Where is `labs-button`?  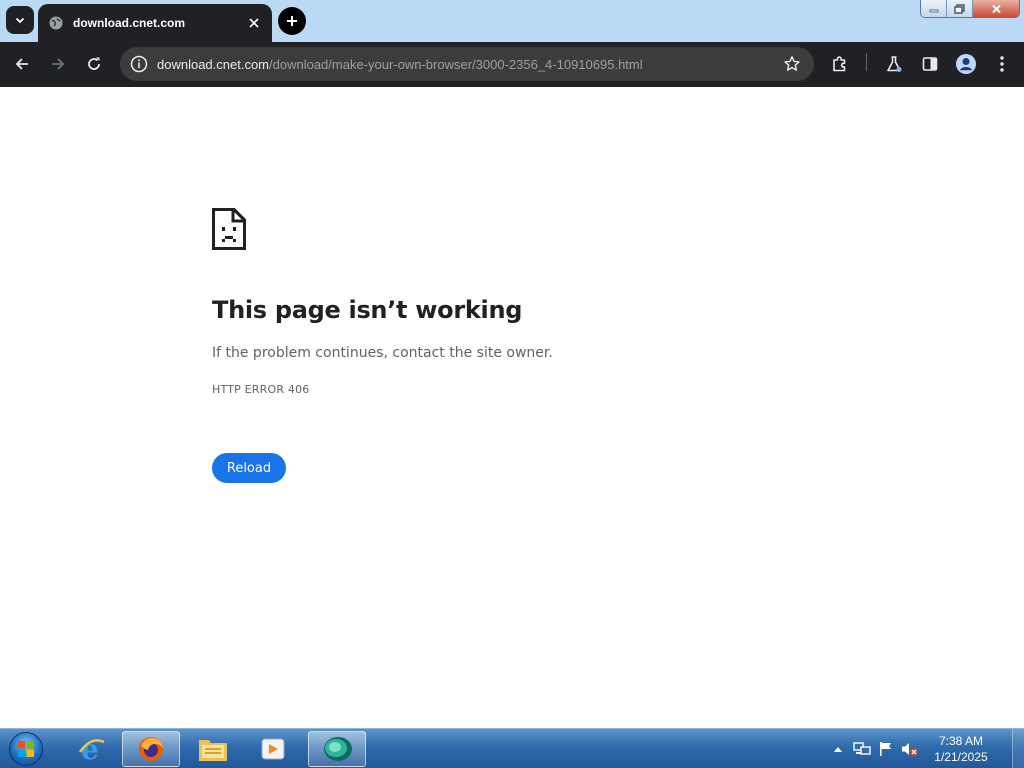
labs-button is located at coordinates (894, 64).